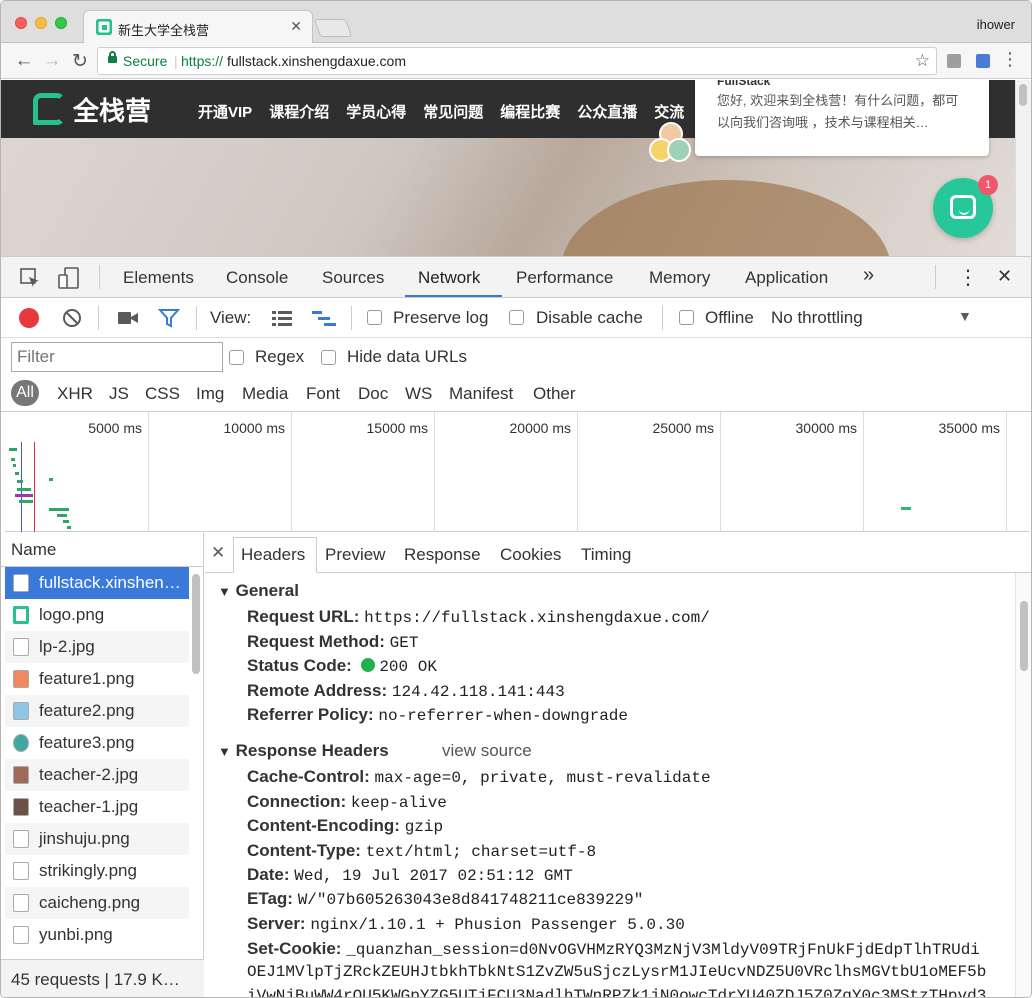 The width and height of the screenshot is (1032, 998). I want to click on reload-button: ↻, so click(80, 61).